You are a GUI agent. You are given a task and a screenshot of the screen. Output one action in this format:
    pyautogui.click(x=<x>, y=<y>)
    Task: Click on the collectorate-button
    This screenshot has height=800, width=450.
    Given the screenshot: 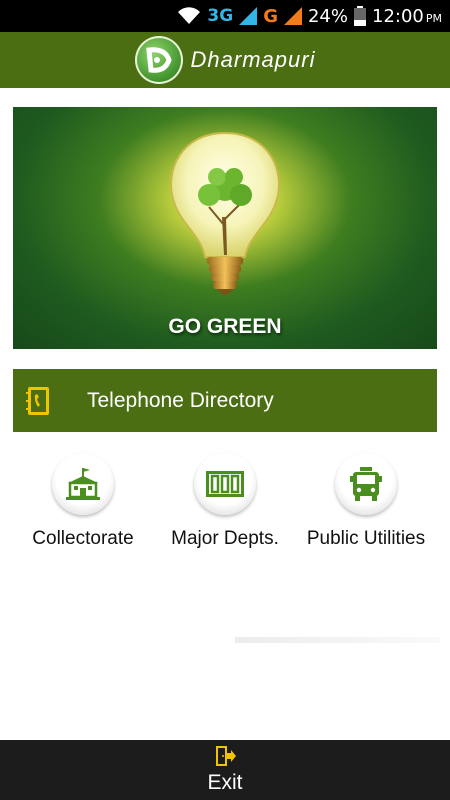 What is the action you would take?
    pyautogui.click(x=83, y=484)
    